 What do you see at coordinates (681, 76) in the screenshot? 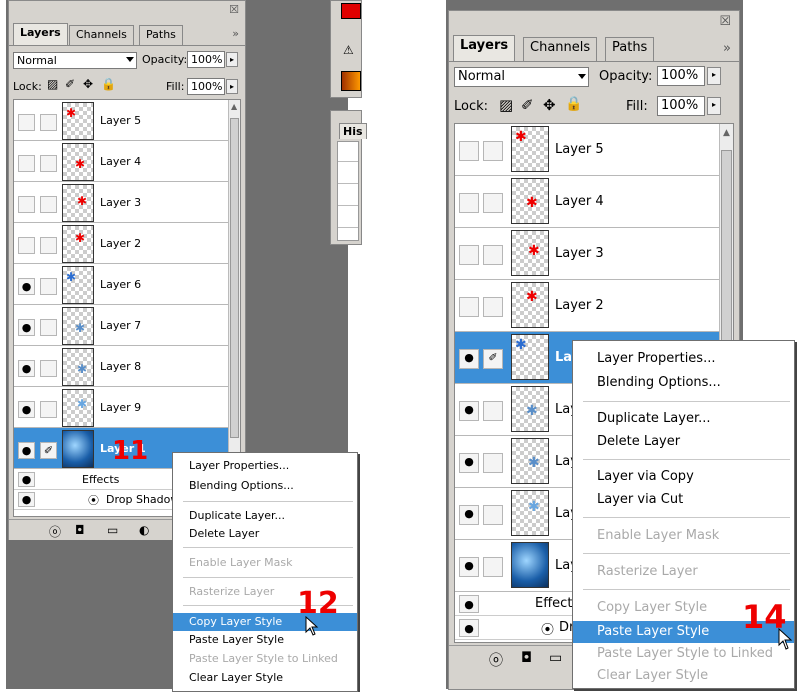
I see `opacity-field: 100%` at bounding box center [681, 76].